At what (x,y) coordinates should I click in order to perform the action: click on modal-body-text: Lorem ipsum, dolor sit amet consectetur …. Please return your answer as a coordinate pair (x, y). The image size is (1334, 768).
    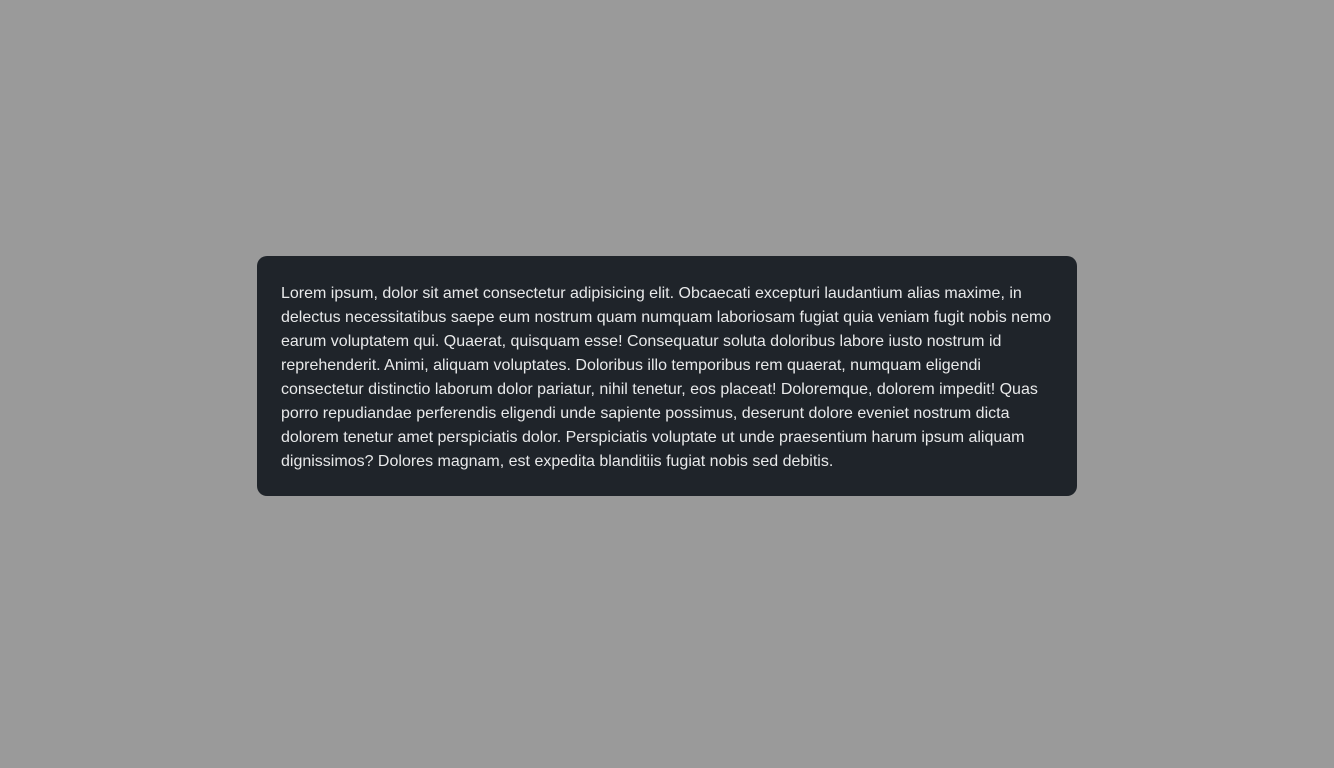
    Looking at the image, I should click on (666, 377).